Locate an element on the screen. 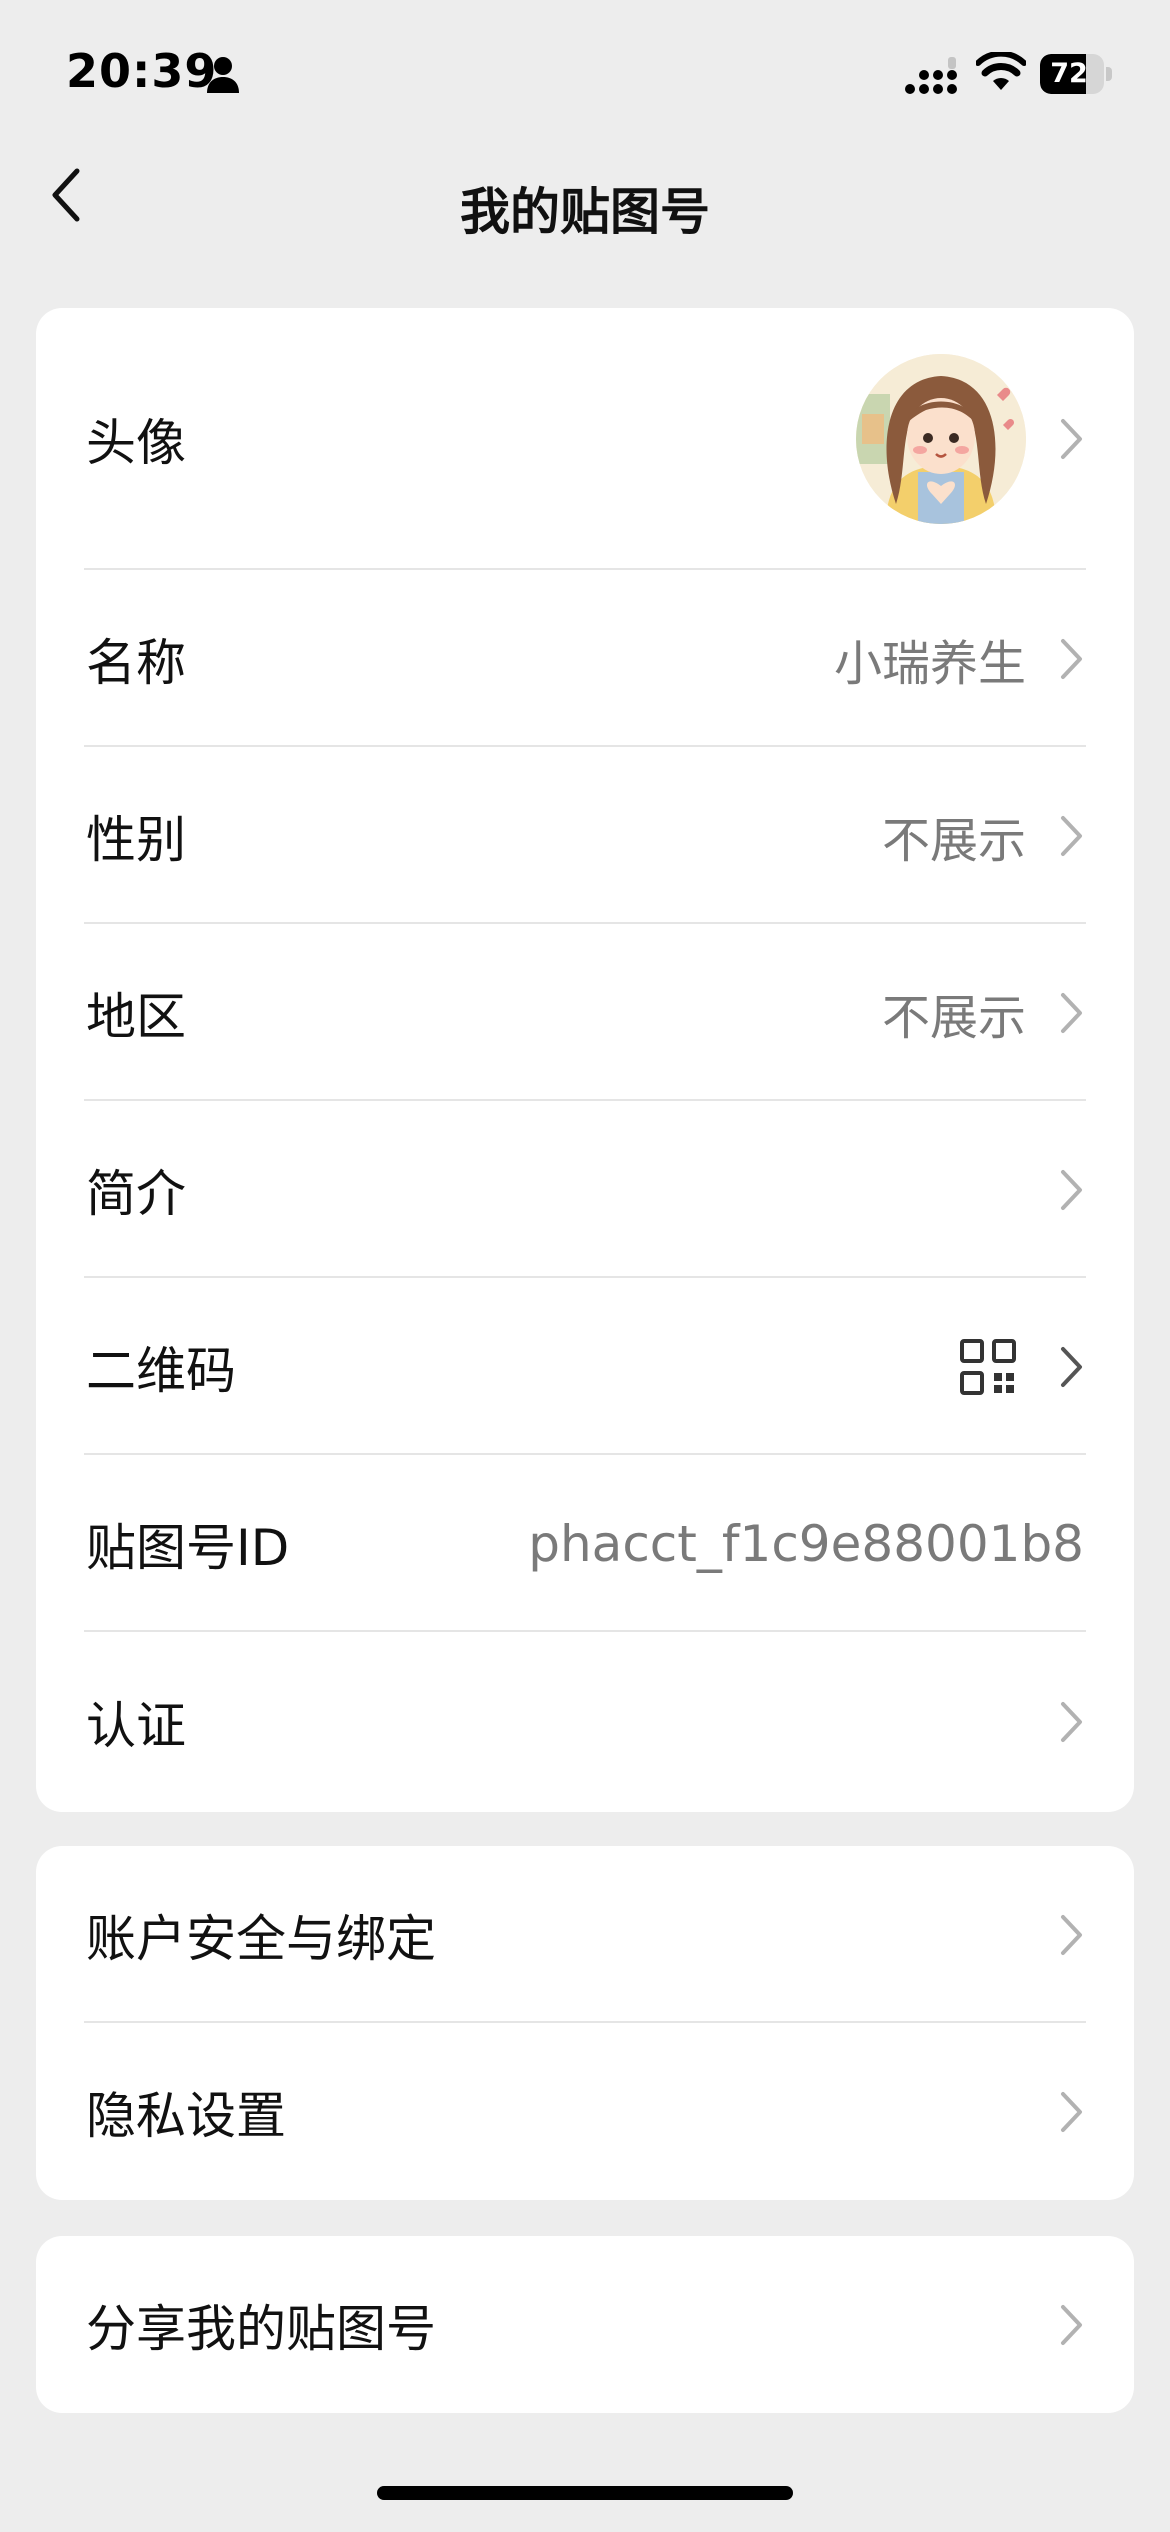  row-label: 二维码 is located at coordinates (161, 1370).